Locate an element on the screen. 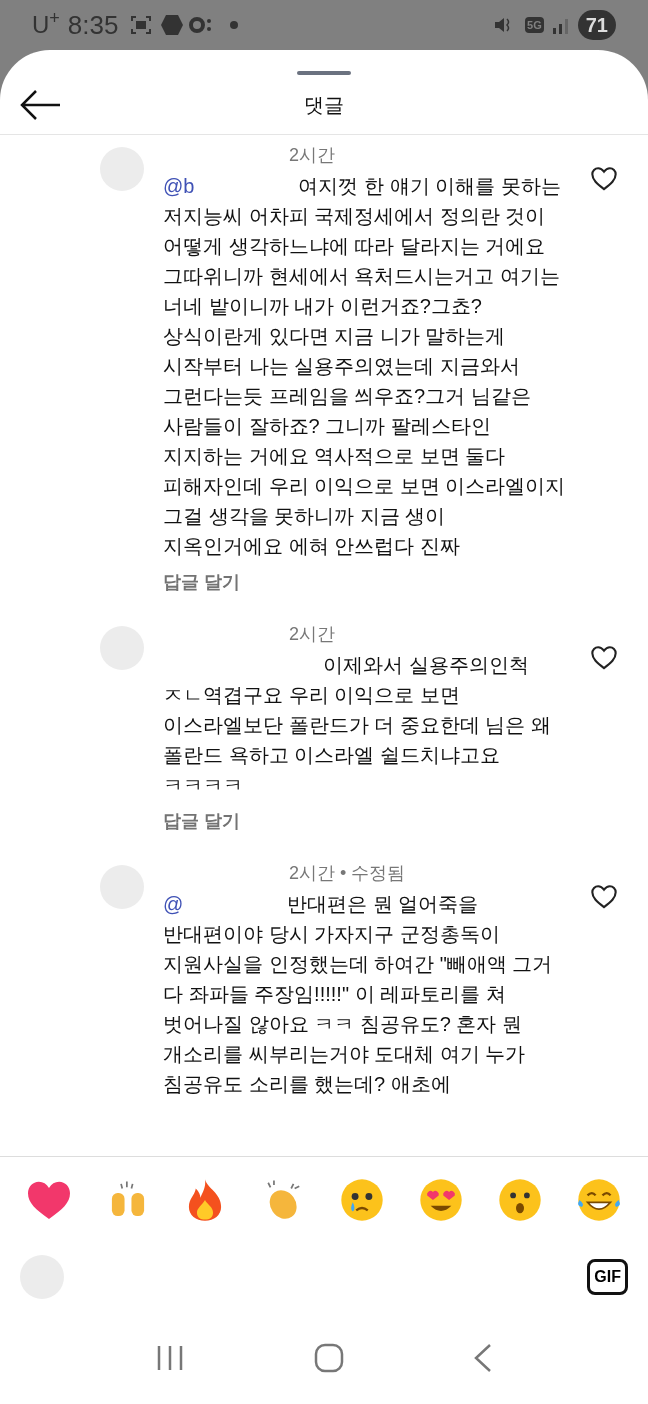  dot-icon is located at coordinates (234, 25).